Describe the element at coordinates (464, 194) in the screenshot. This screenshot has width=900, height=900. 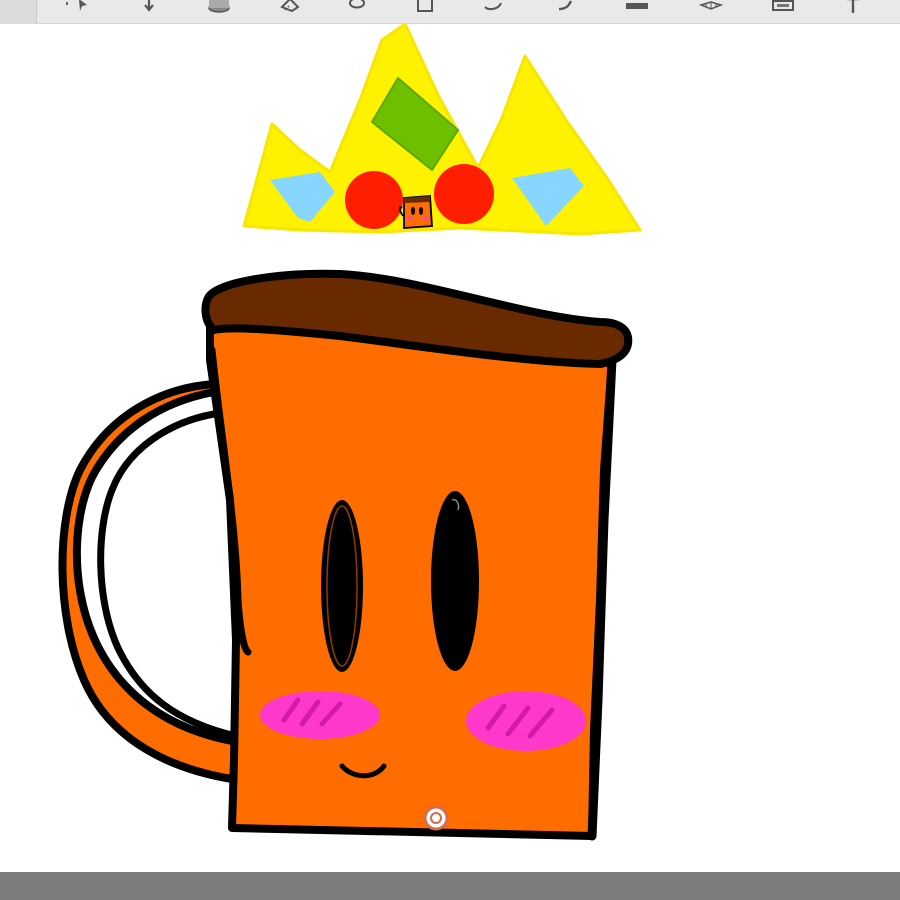
I see `crown-right-red-gem` at that location.